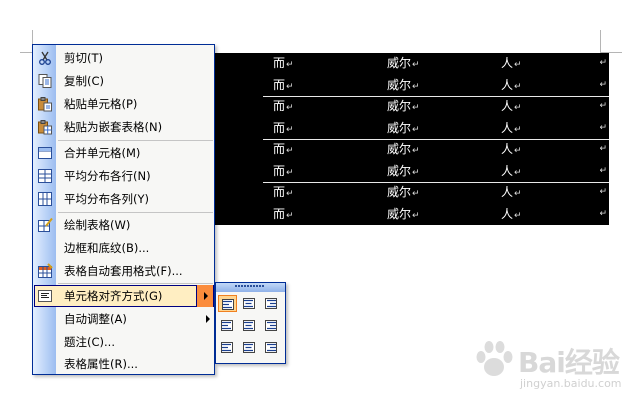  What do you see at coordinates (123, 225) in the screenshot?
I see `menu-item-draw-table: 绘制表格(W)` at bounding box center [123, 225].